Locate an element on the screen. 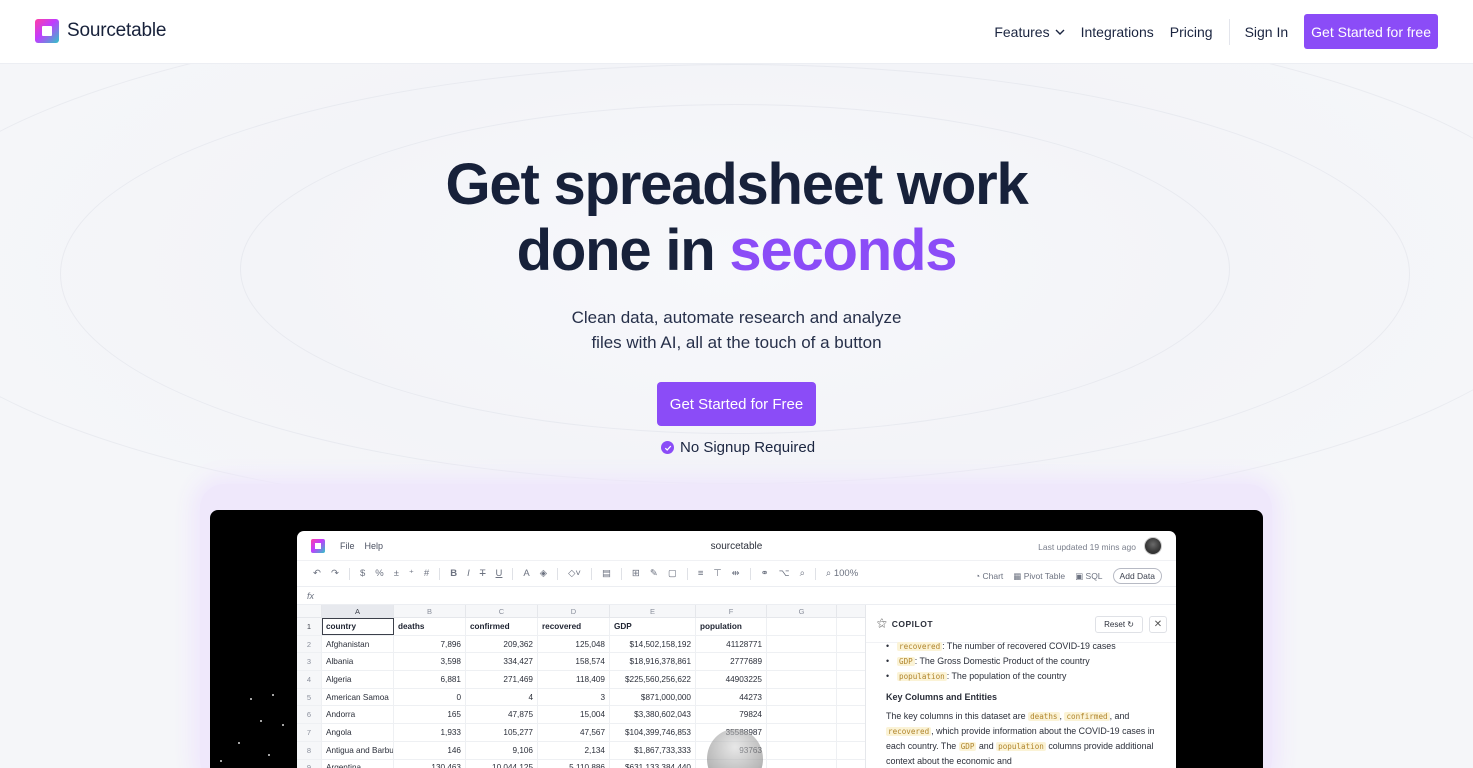 The image size is (1473, 768). align-icon: ≡ is located at coordinates (701, 573).